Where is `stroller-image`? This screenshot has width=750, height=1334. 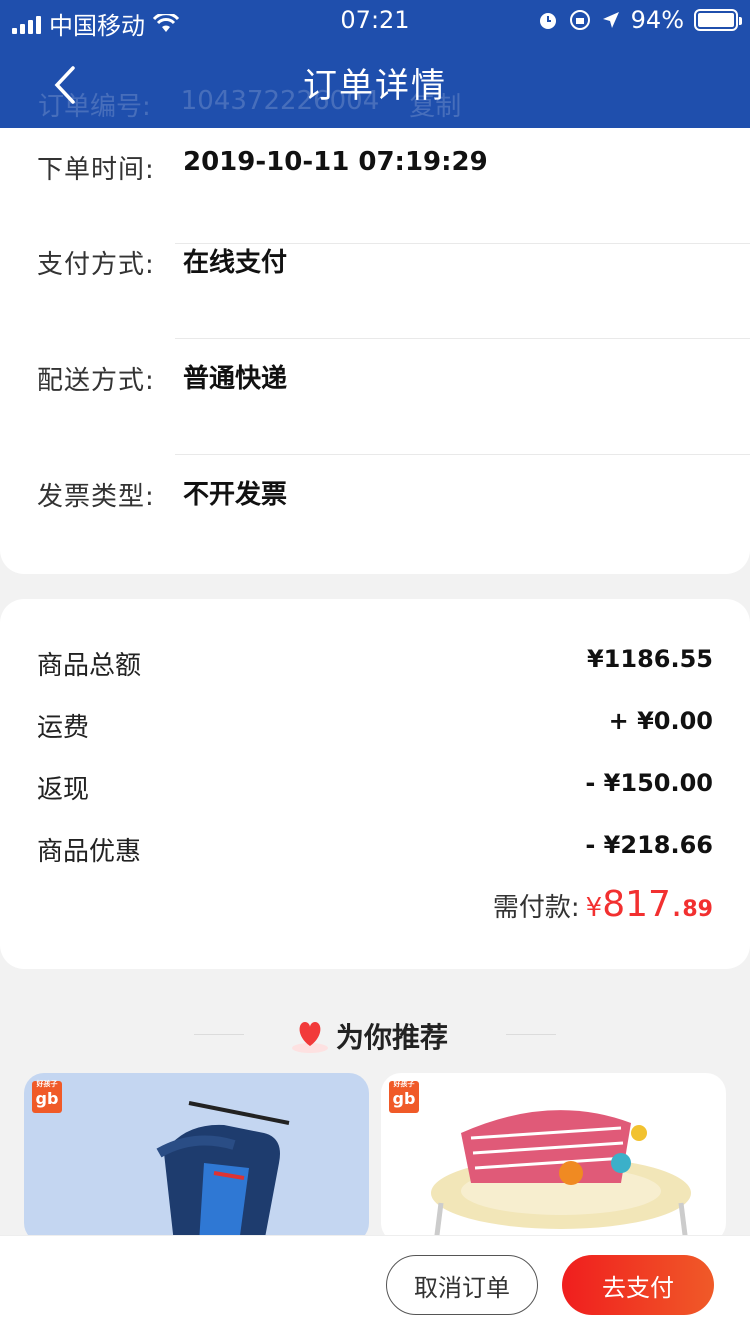
stroller-image is located at coordinates (223, 1172).